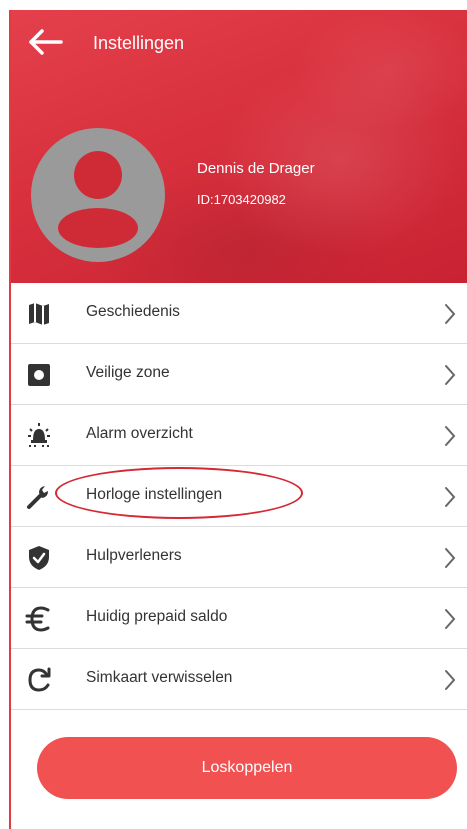 The width and height of the screenshot is (467, 829). Describe the element at coordinates (256, 168) in the screenshot. I see `user-name: Dennis de Drager` at that location.